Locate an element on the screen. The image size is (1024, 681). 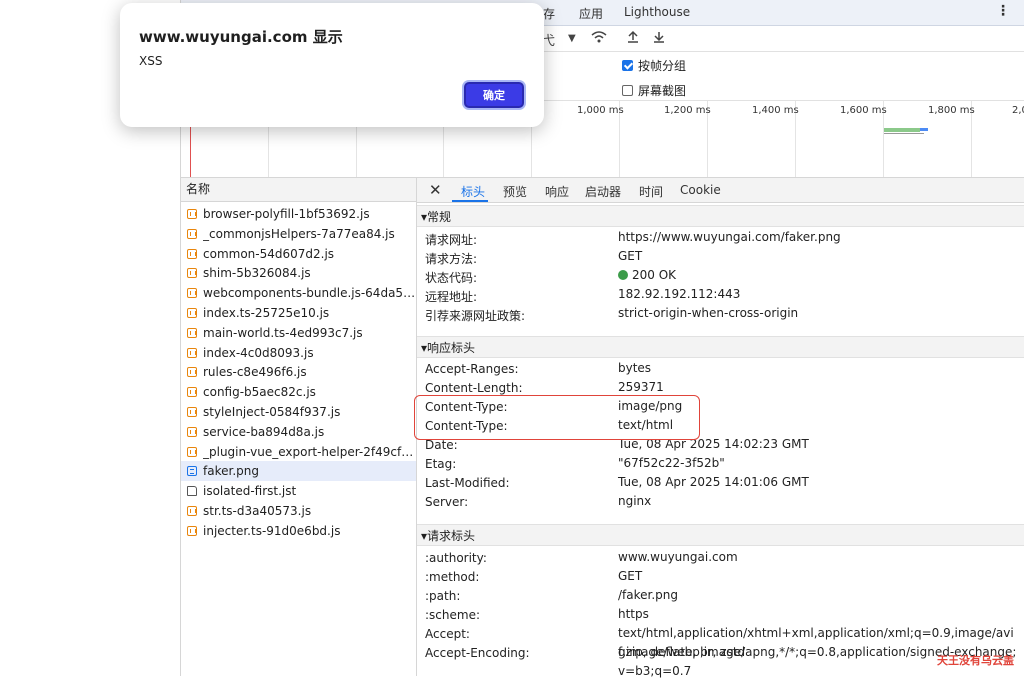
request-row: injecter.ts-91d0e6bd.js is located at coordinates (298, 531).